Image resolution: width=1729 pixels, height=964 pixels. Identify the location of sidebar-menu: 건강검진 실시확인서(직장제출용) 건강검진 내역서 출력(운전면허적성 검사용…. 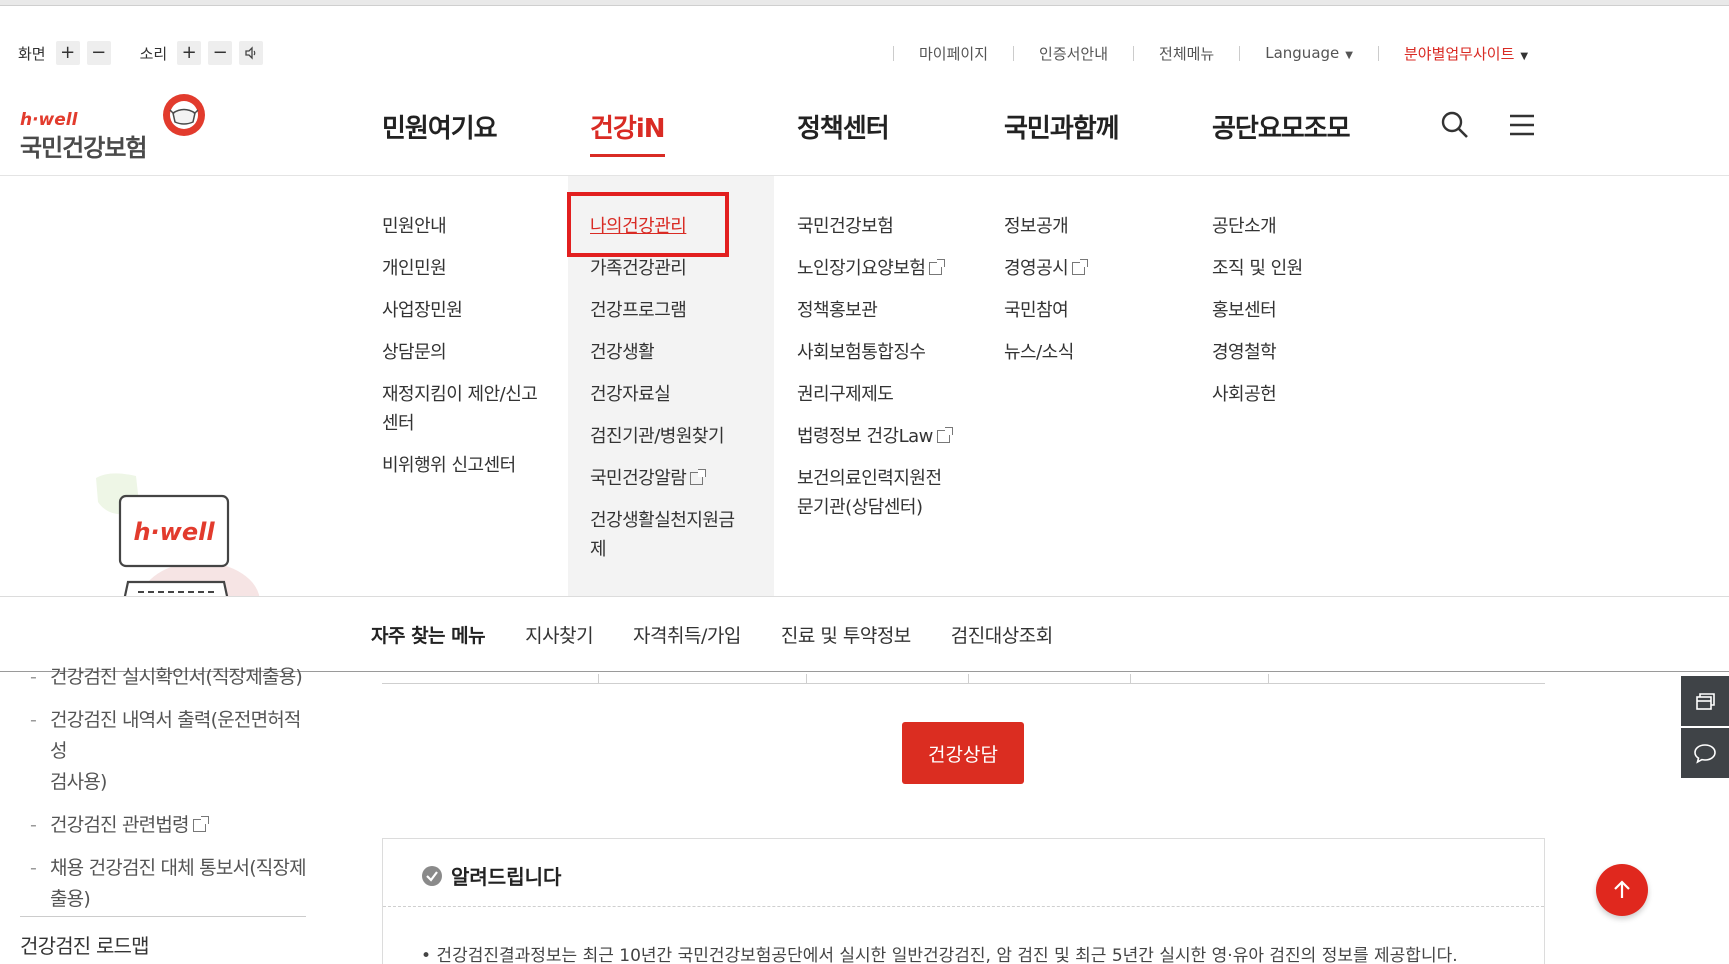
(163, 810).